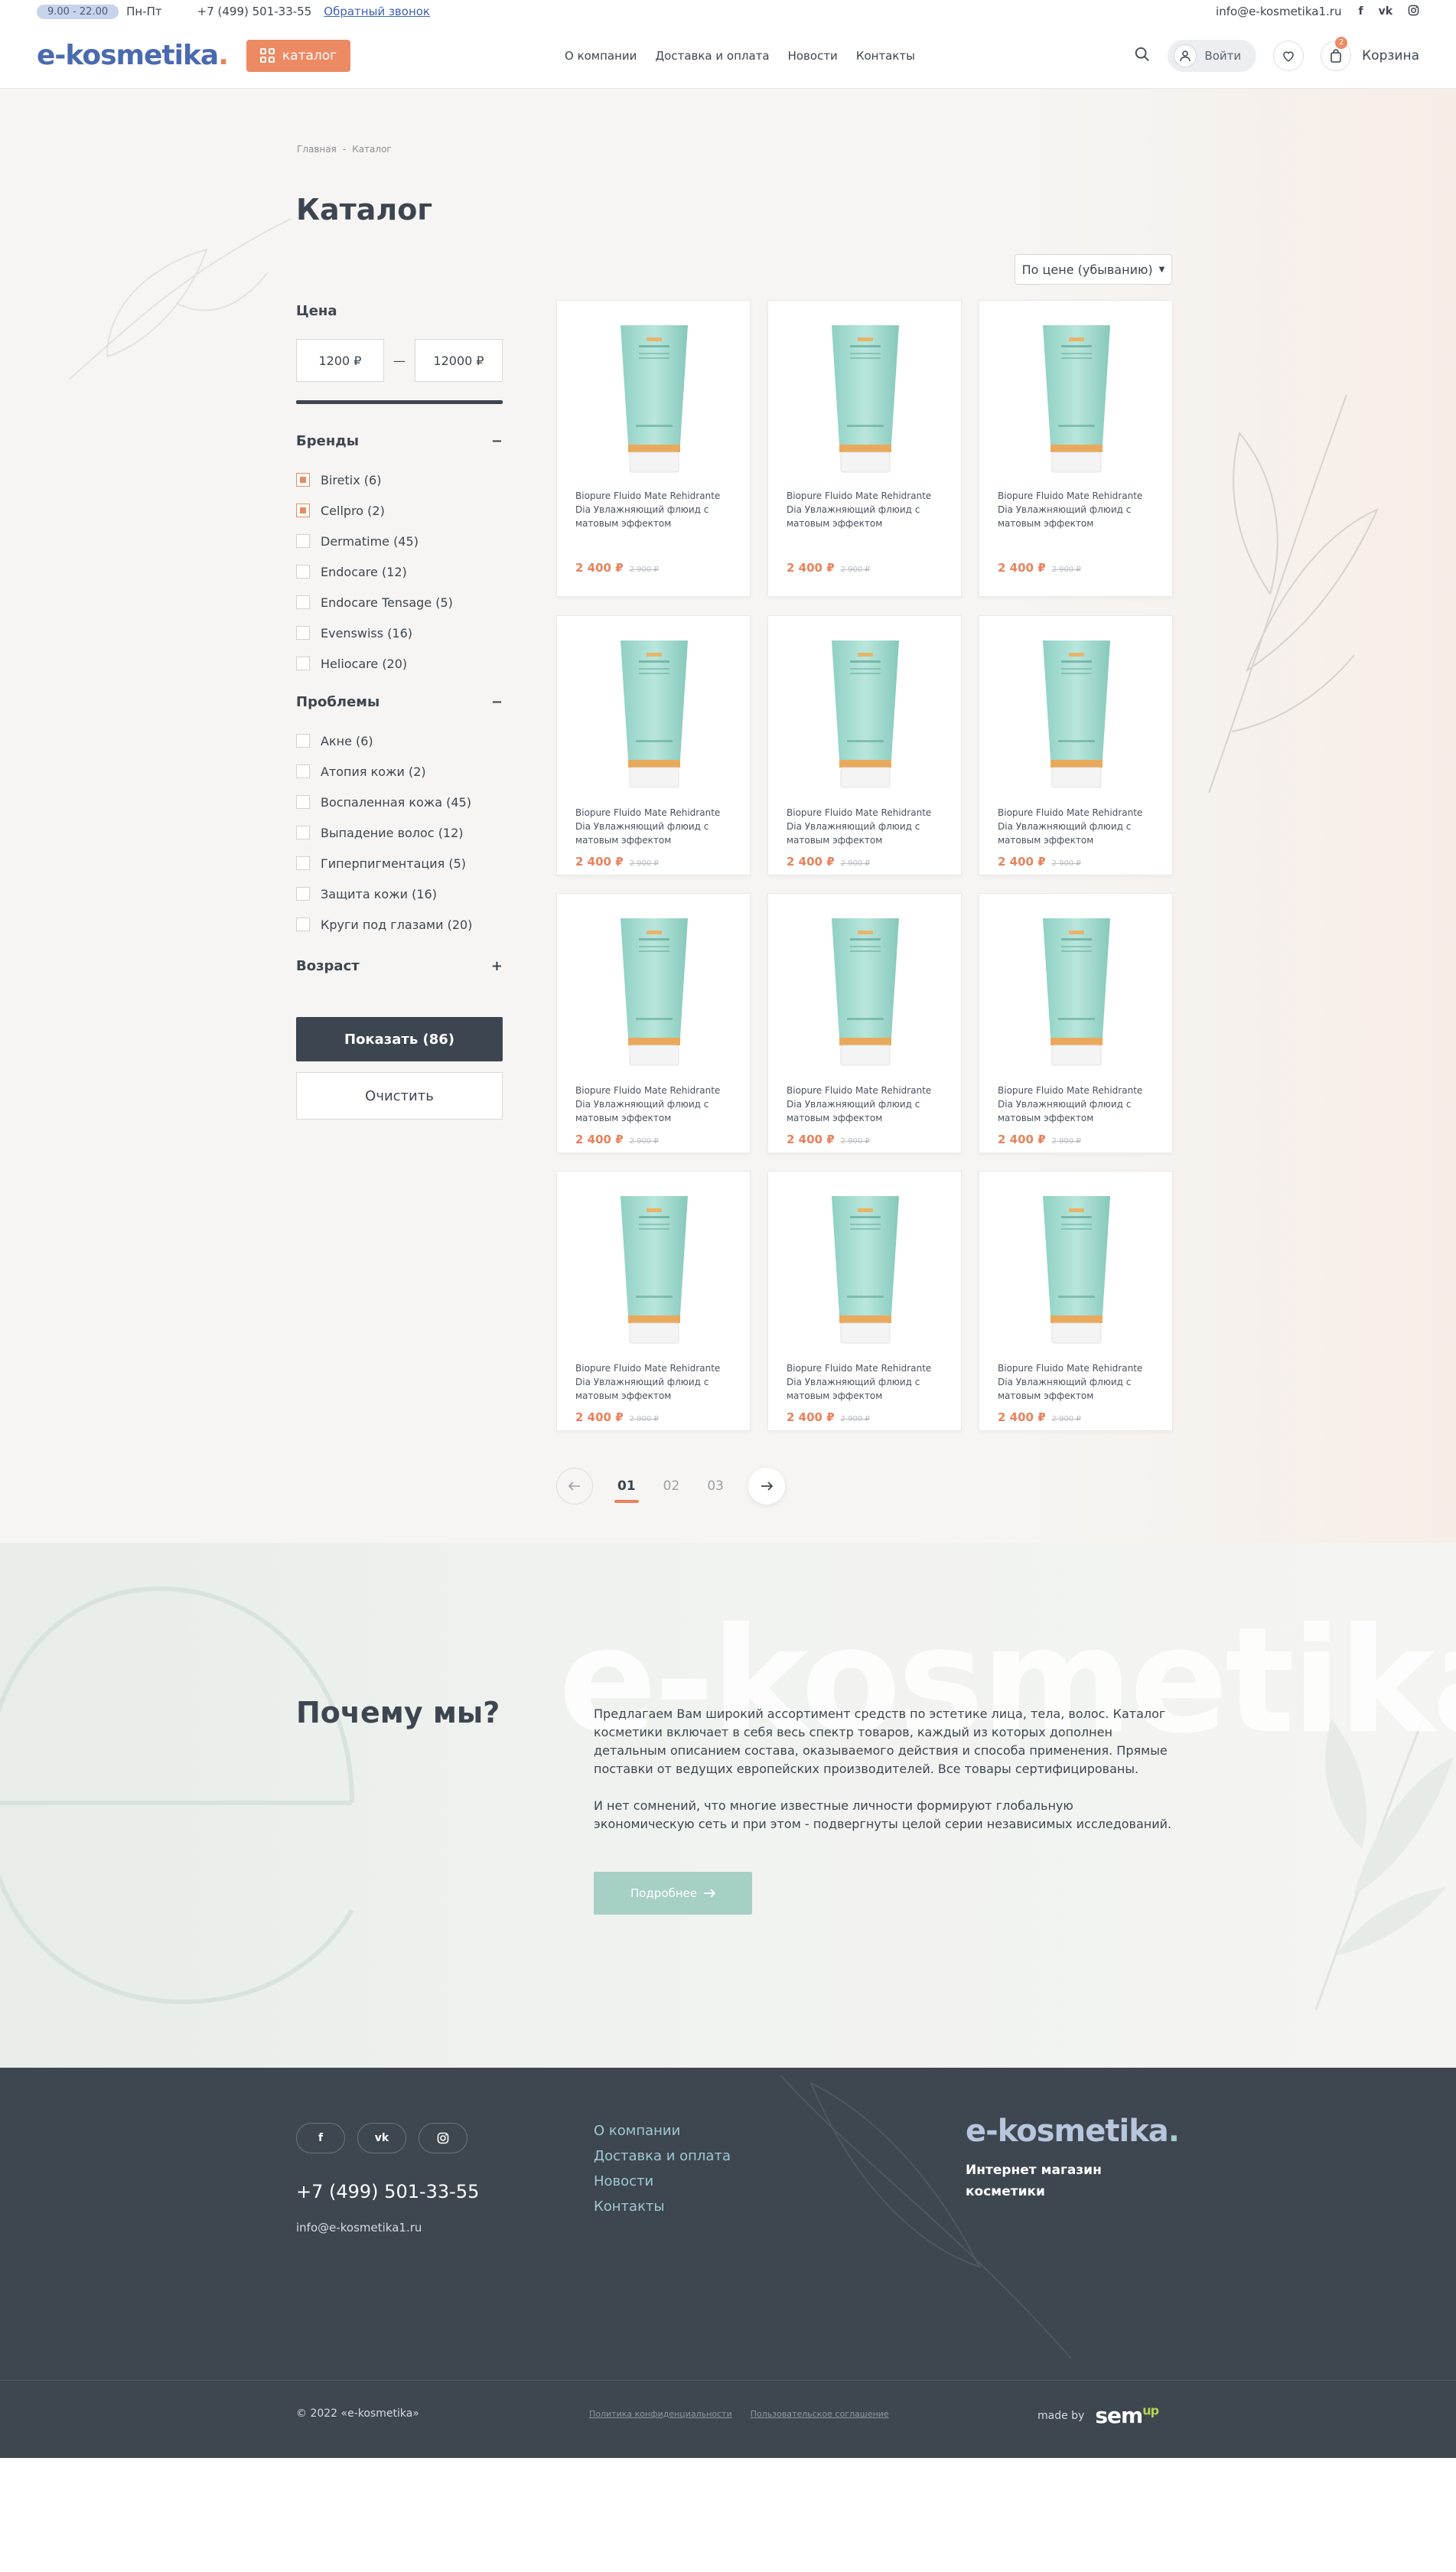  I want to click on nav-news: Новости, so click(813, 56).